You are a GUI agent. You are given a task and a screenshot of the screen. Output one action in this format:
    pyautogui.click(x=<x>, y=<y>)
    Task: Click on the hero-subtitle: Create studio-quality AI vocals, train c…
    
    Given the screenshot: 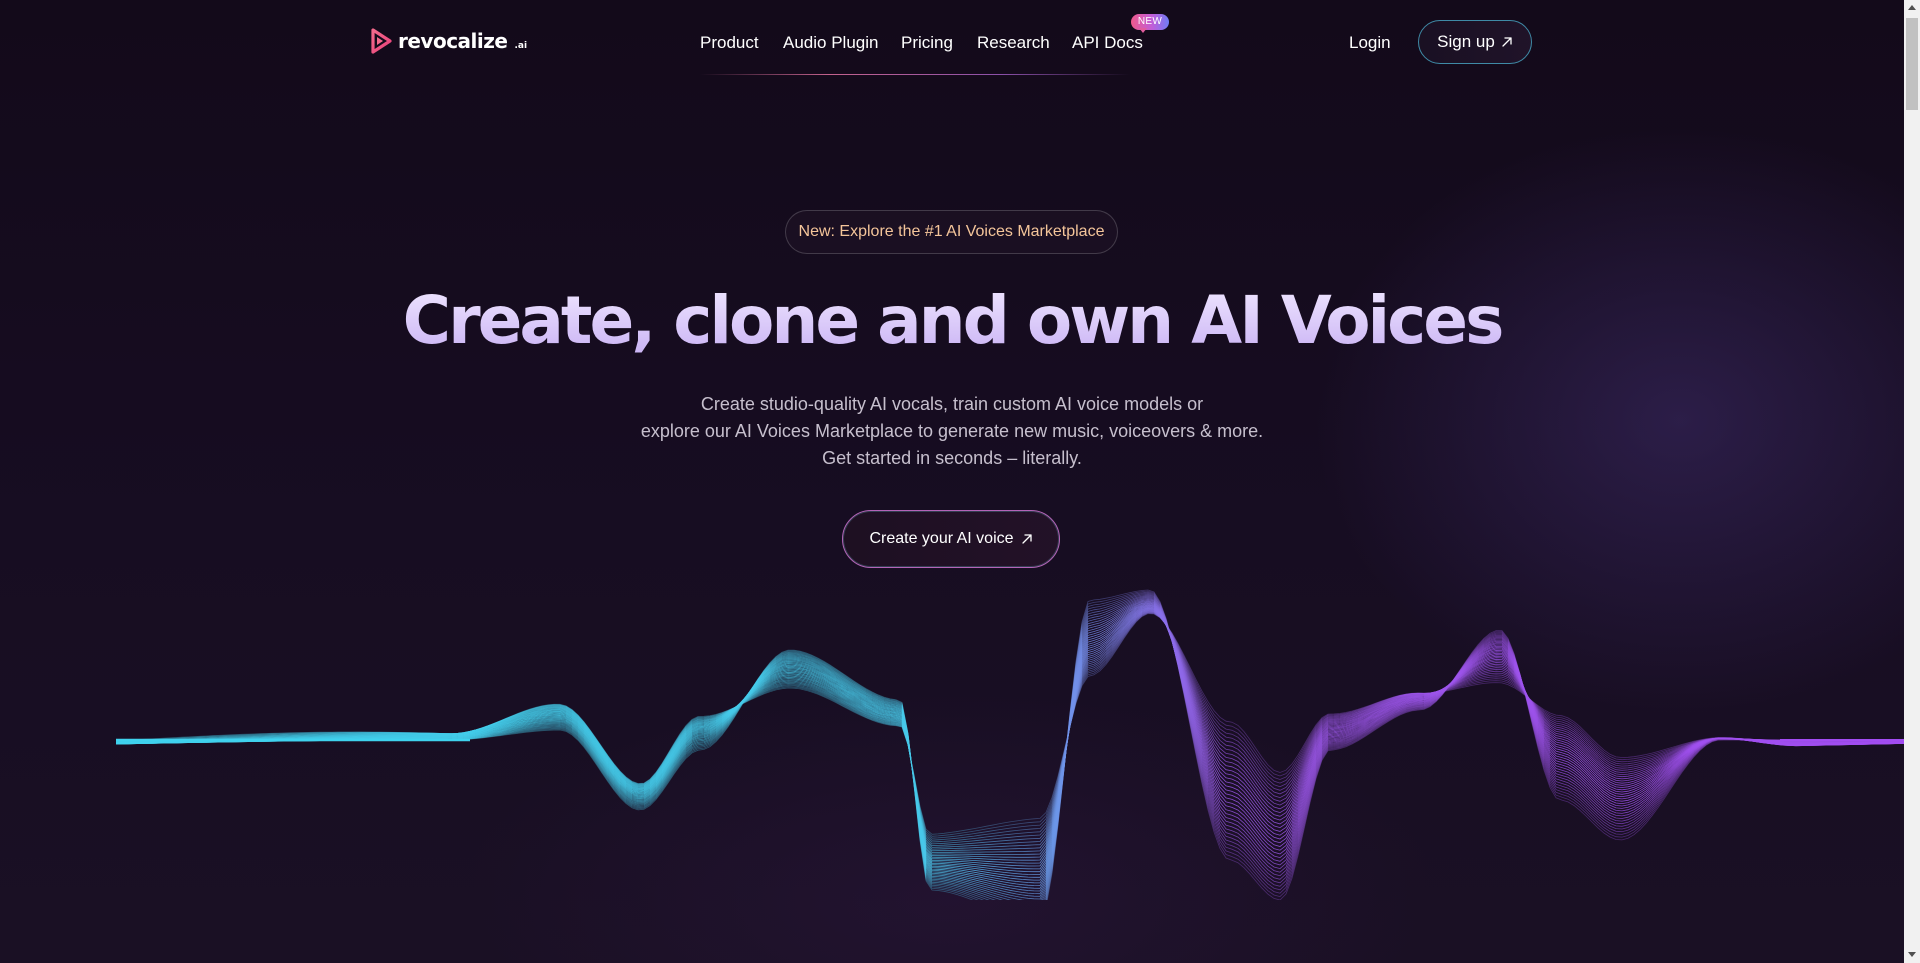 What is the action you would take?
    pyautogui.click(x=952, y=431)
    